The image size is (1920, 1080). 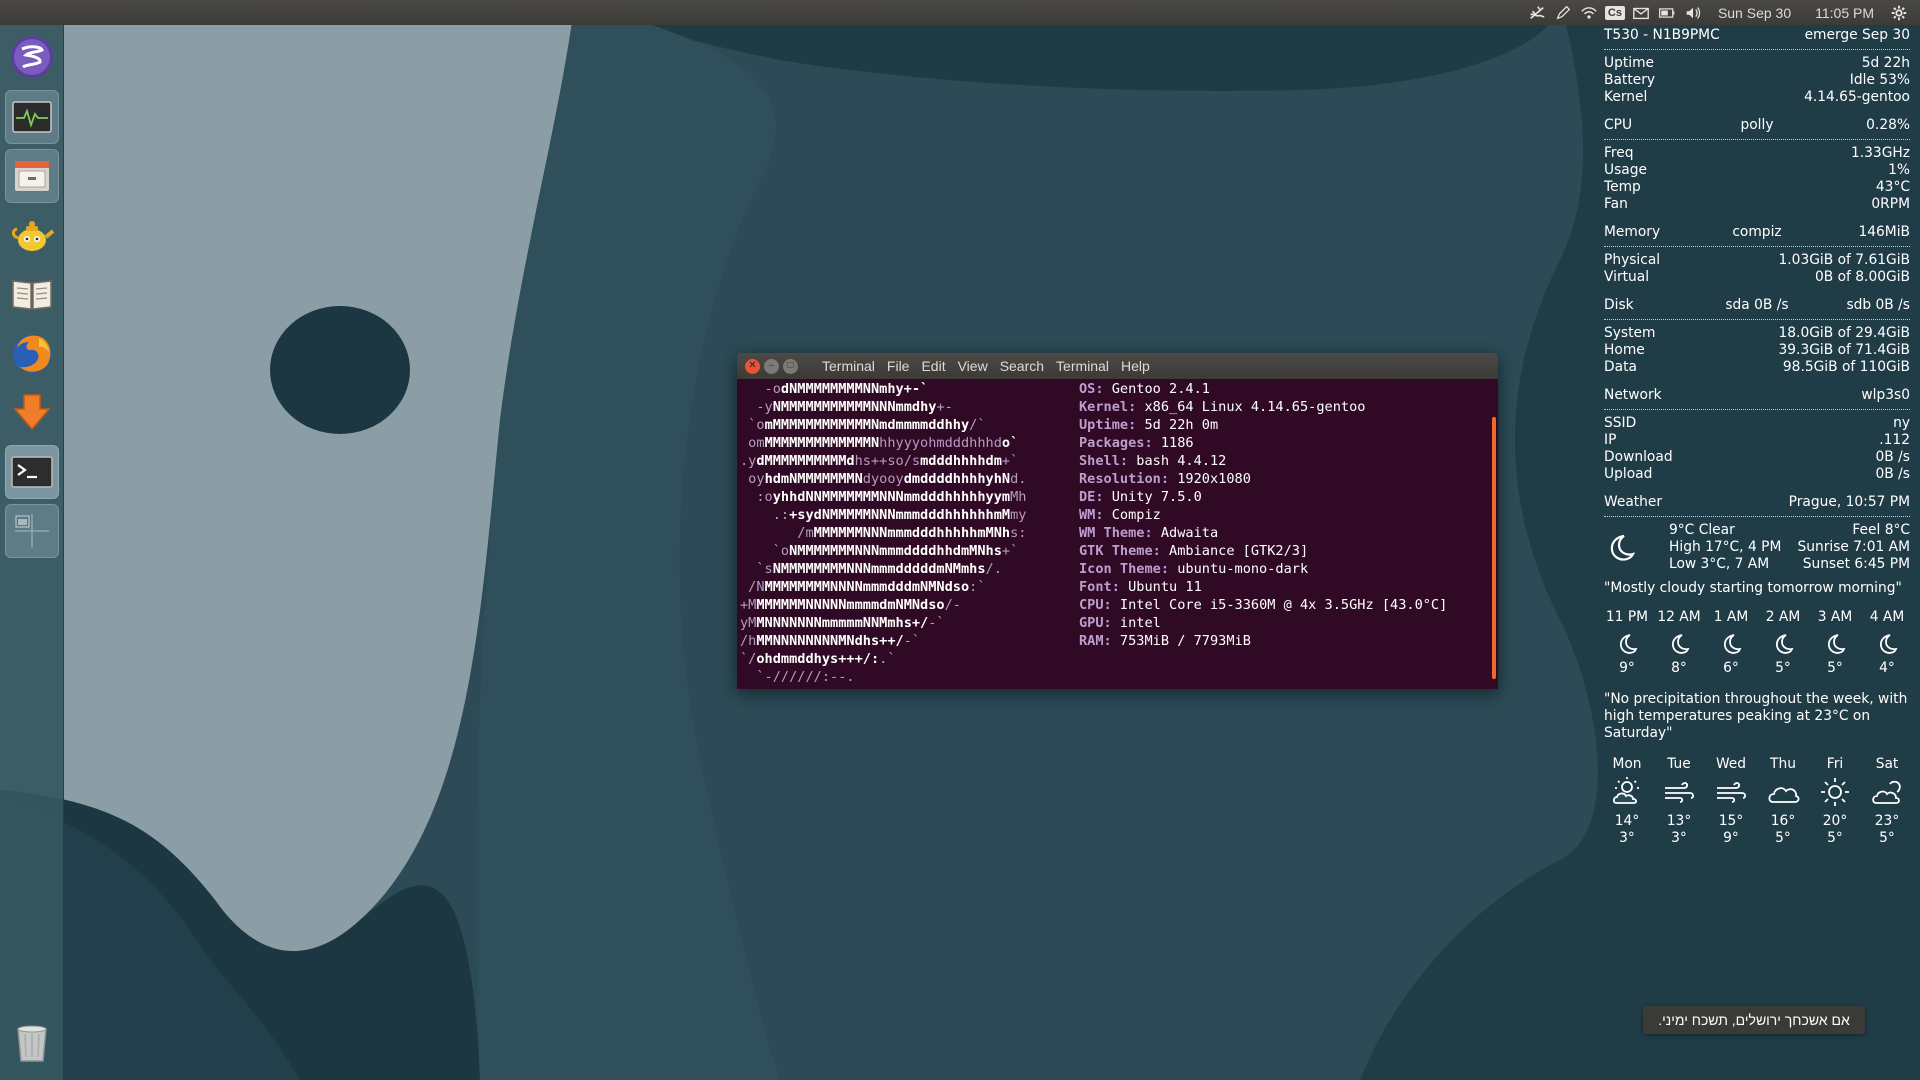 What do you see at coordinates (1630, 333) in the screenshot?
I see `disk-label: System` at bounding box center [1630, 333].